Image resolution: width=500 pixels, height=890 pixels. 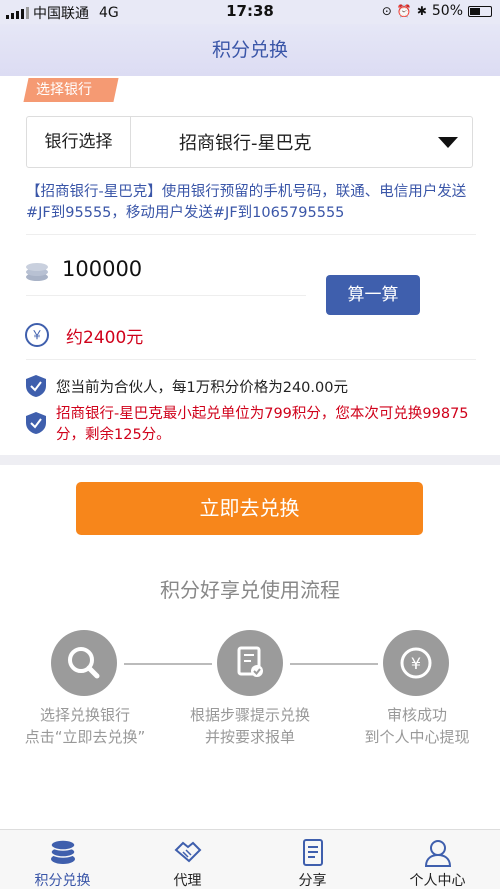 What do you see at coordinates (87, 726) in the screenshot?
I see `step-1-text: 选择兑换银行 点击“立即去兑换”` at bounding box center [87, 726].